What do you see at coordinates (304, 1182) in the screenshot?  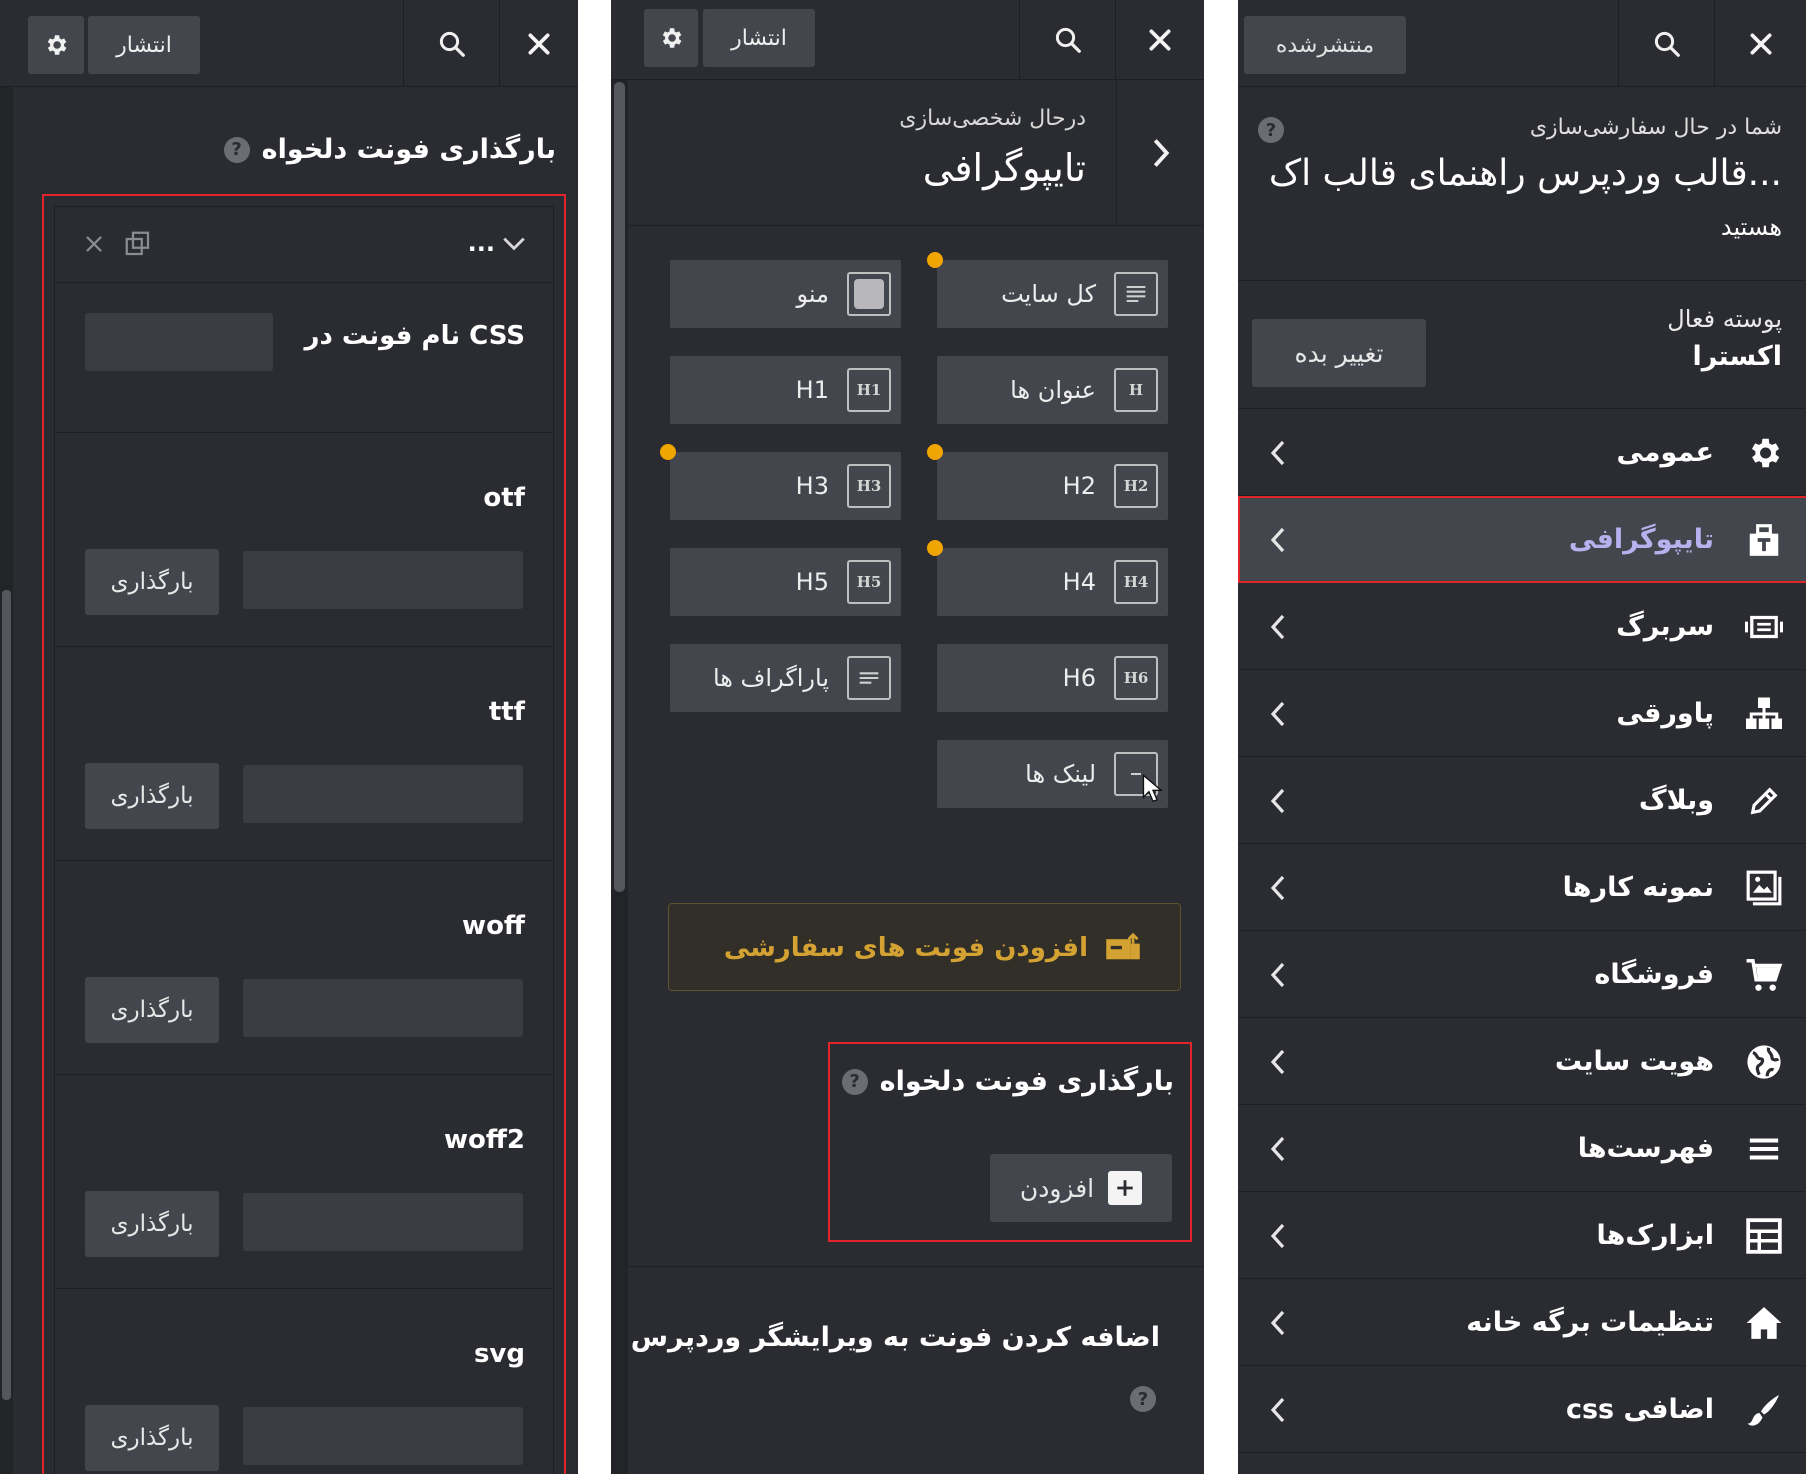 I see `font-format-row-woff2: woff2 بارگذاری` at bounding box center [304, 1182].